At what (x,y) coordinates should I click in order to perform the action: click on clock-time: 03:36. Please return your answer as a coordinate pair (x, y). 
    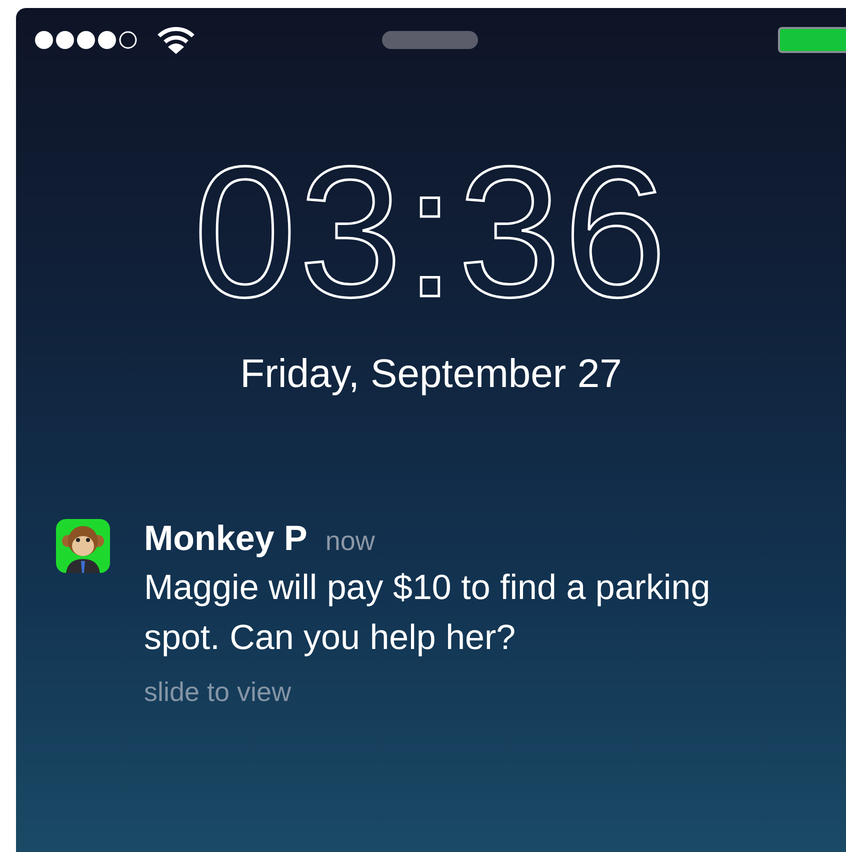
    Looking at the image, I should click on (431, 233).